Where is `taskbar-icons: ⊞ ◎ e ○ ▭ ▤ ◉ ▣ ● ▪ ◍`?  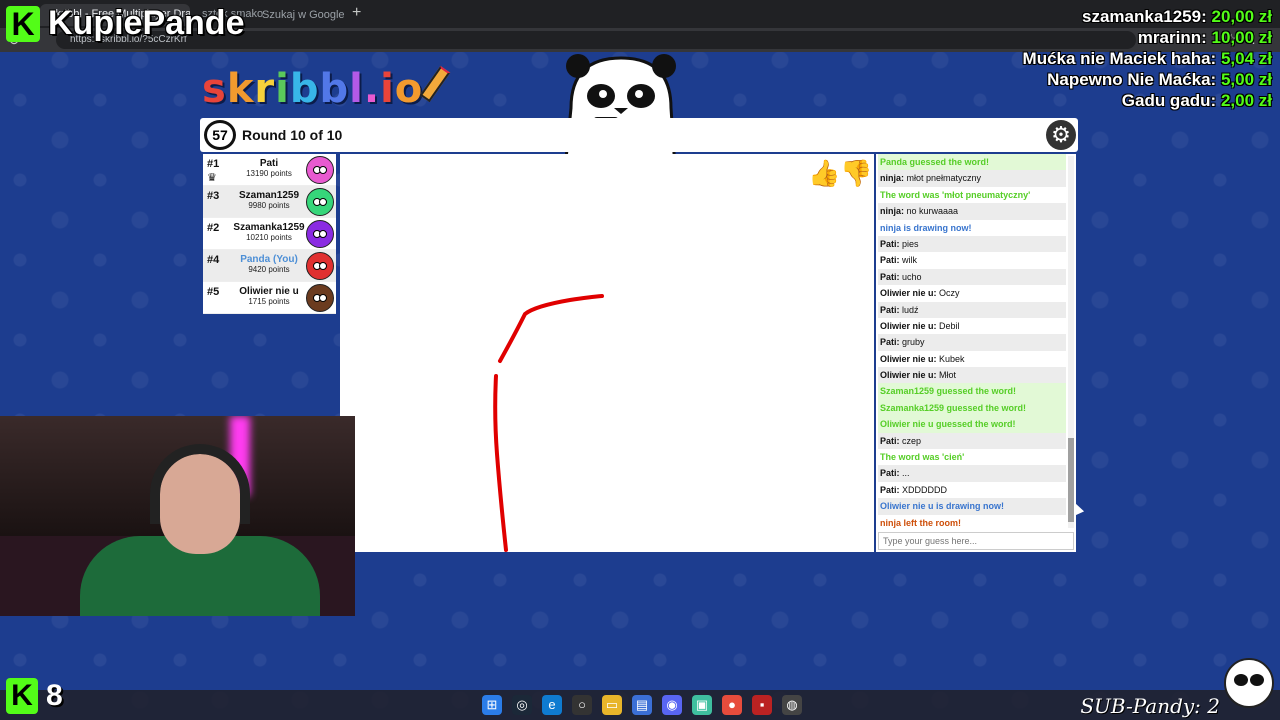 taskbar-icons: ⊞ ◎ e ○ ▭ ▤ ◉ ▣ ● ▪ ◍ is located at coordinates (642, 705).